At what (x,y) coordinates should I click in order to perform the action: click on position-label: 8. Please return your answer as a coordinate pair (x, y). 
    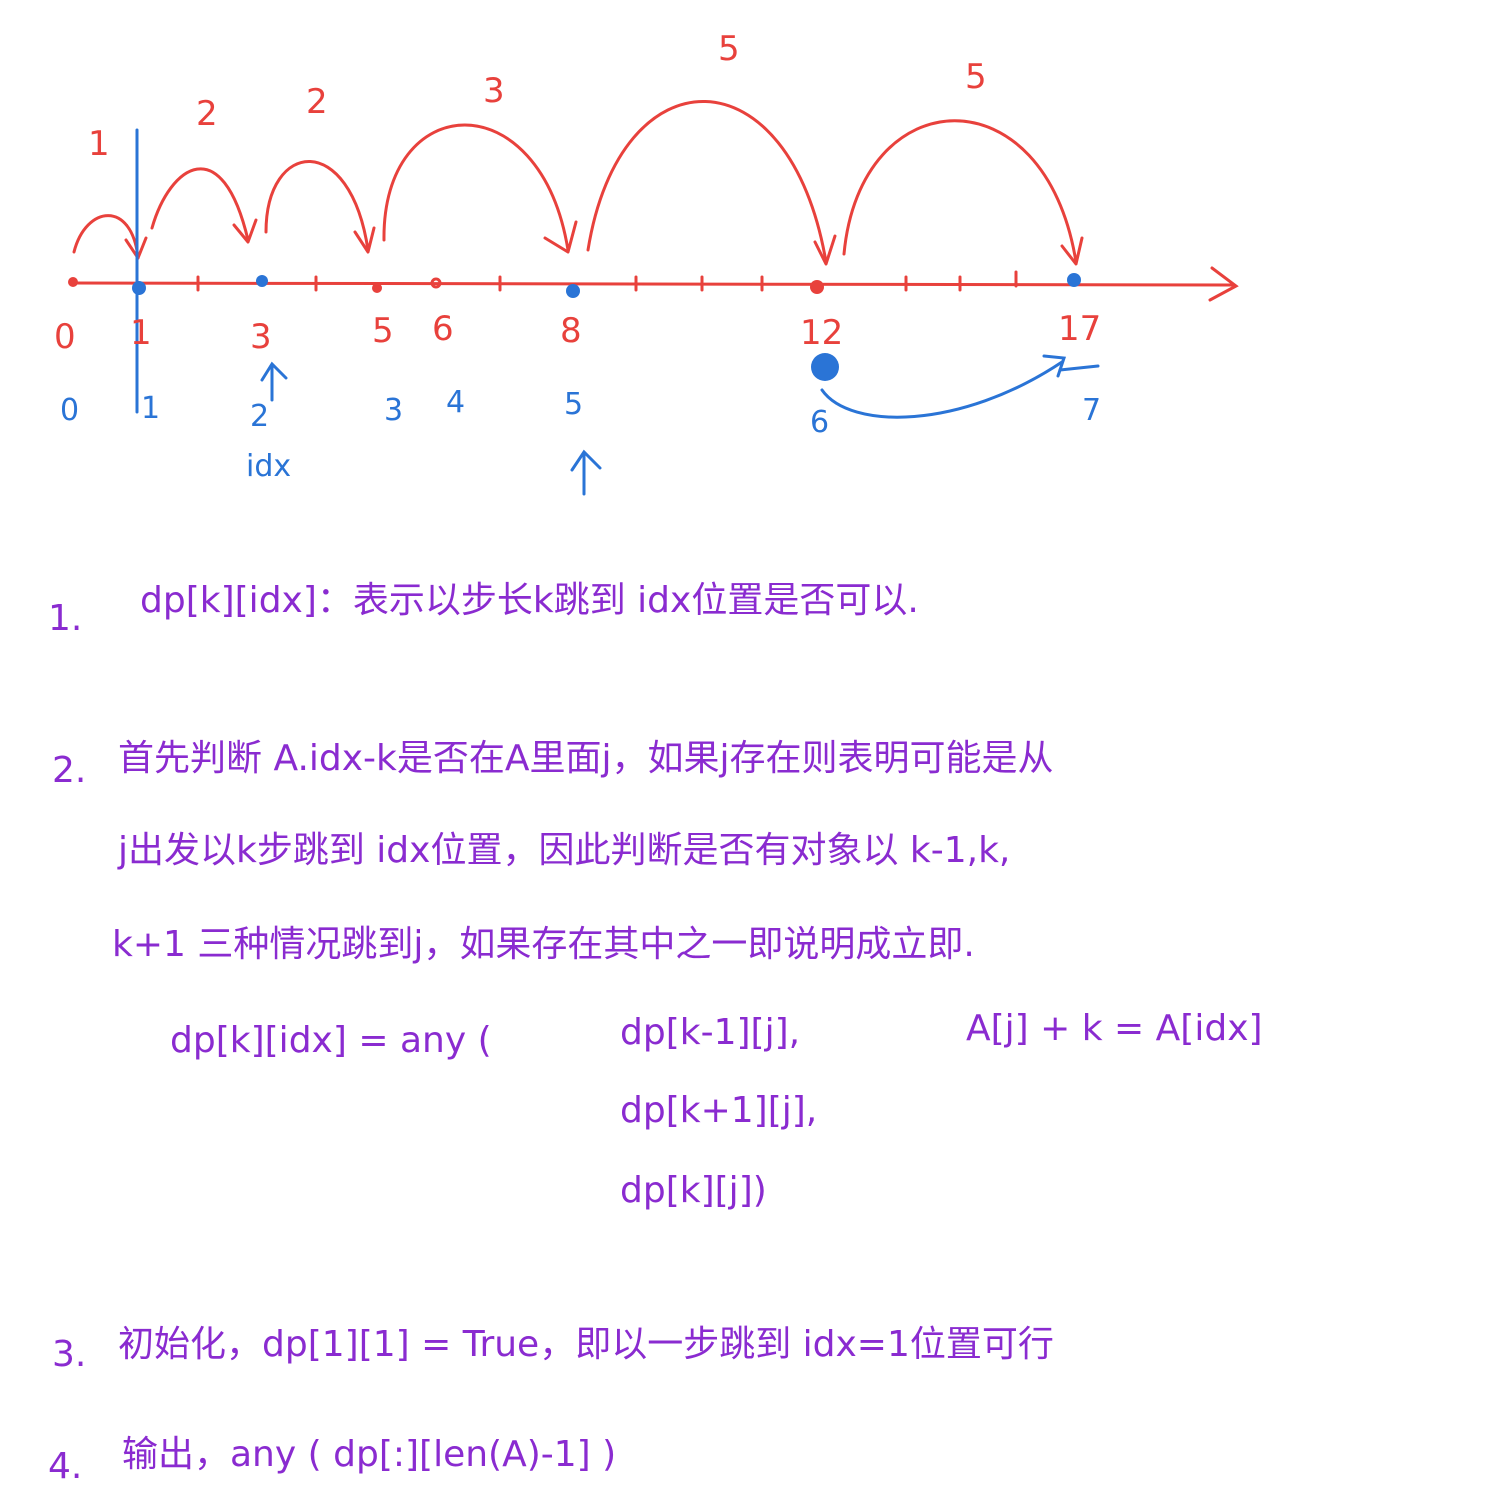
    Looking at the image, I should click on (571, 331).